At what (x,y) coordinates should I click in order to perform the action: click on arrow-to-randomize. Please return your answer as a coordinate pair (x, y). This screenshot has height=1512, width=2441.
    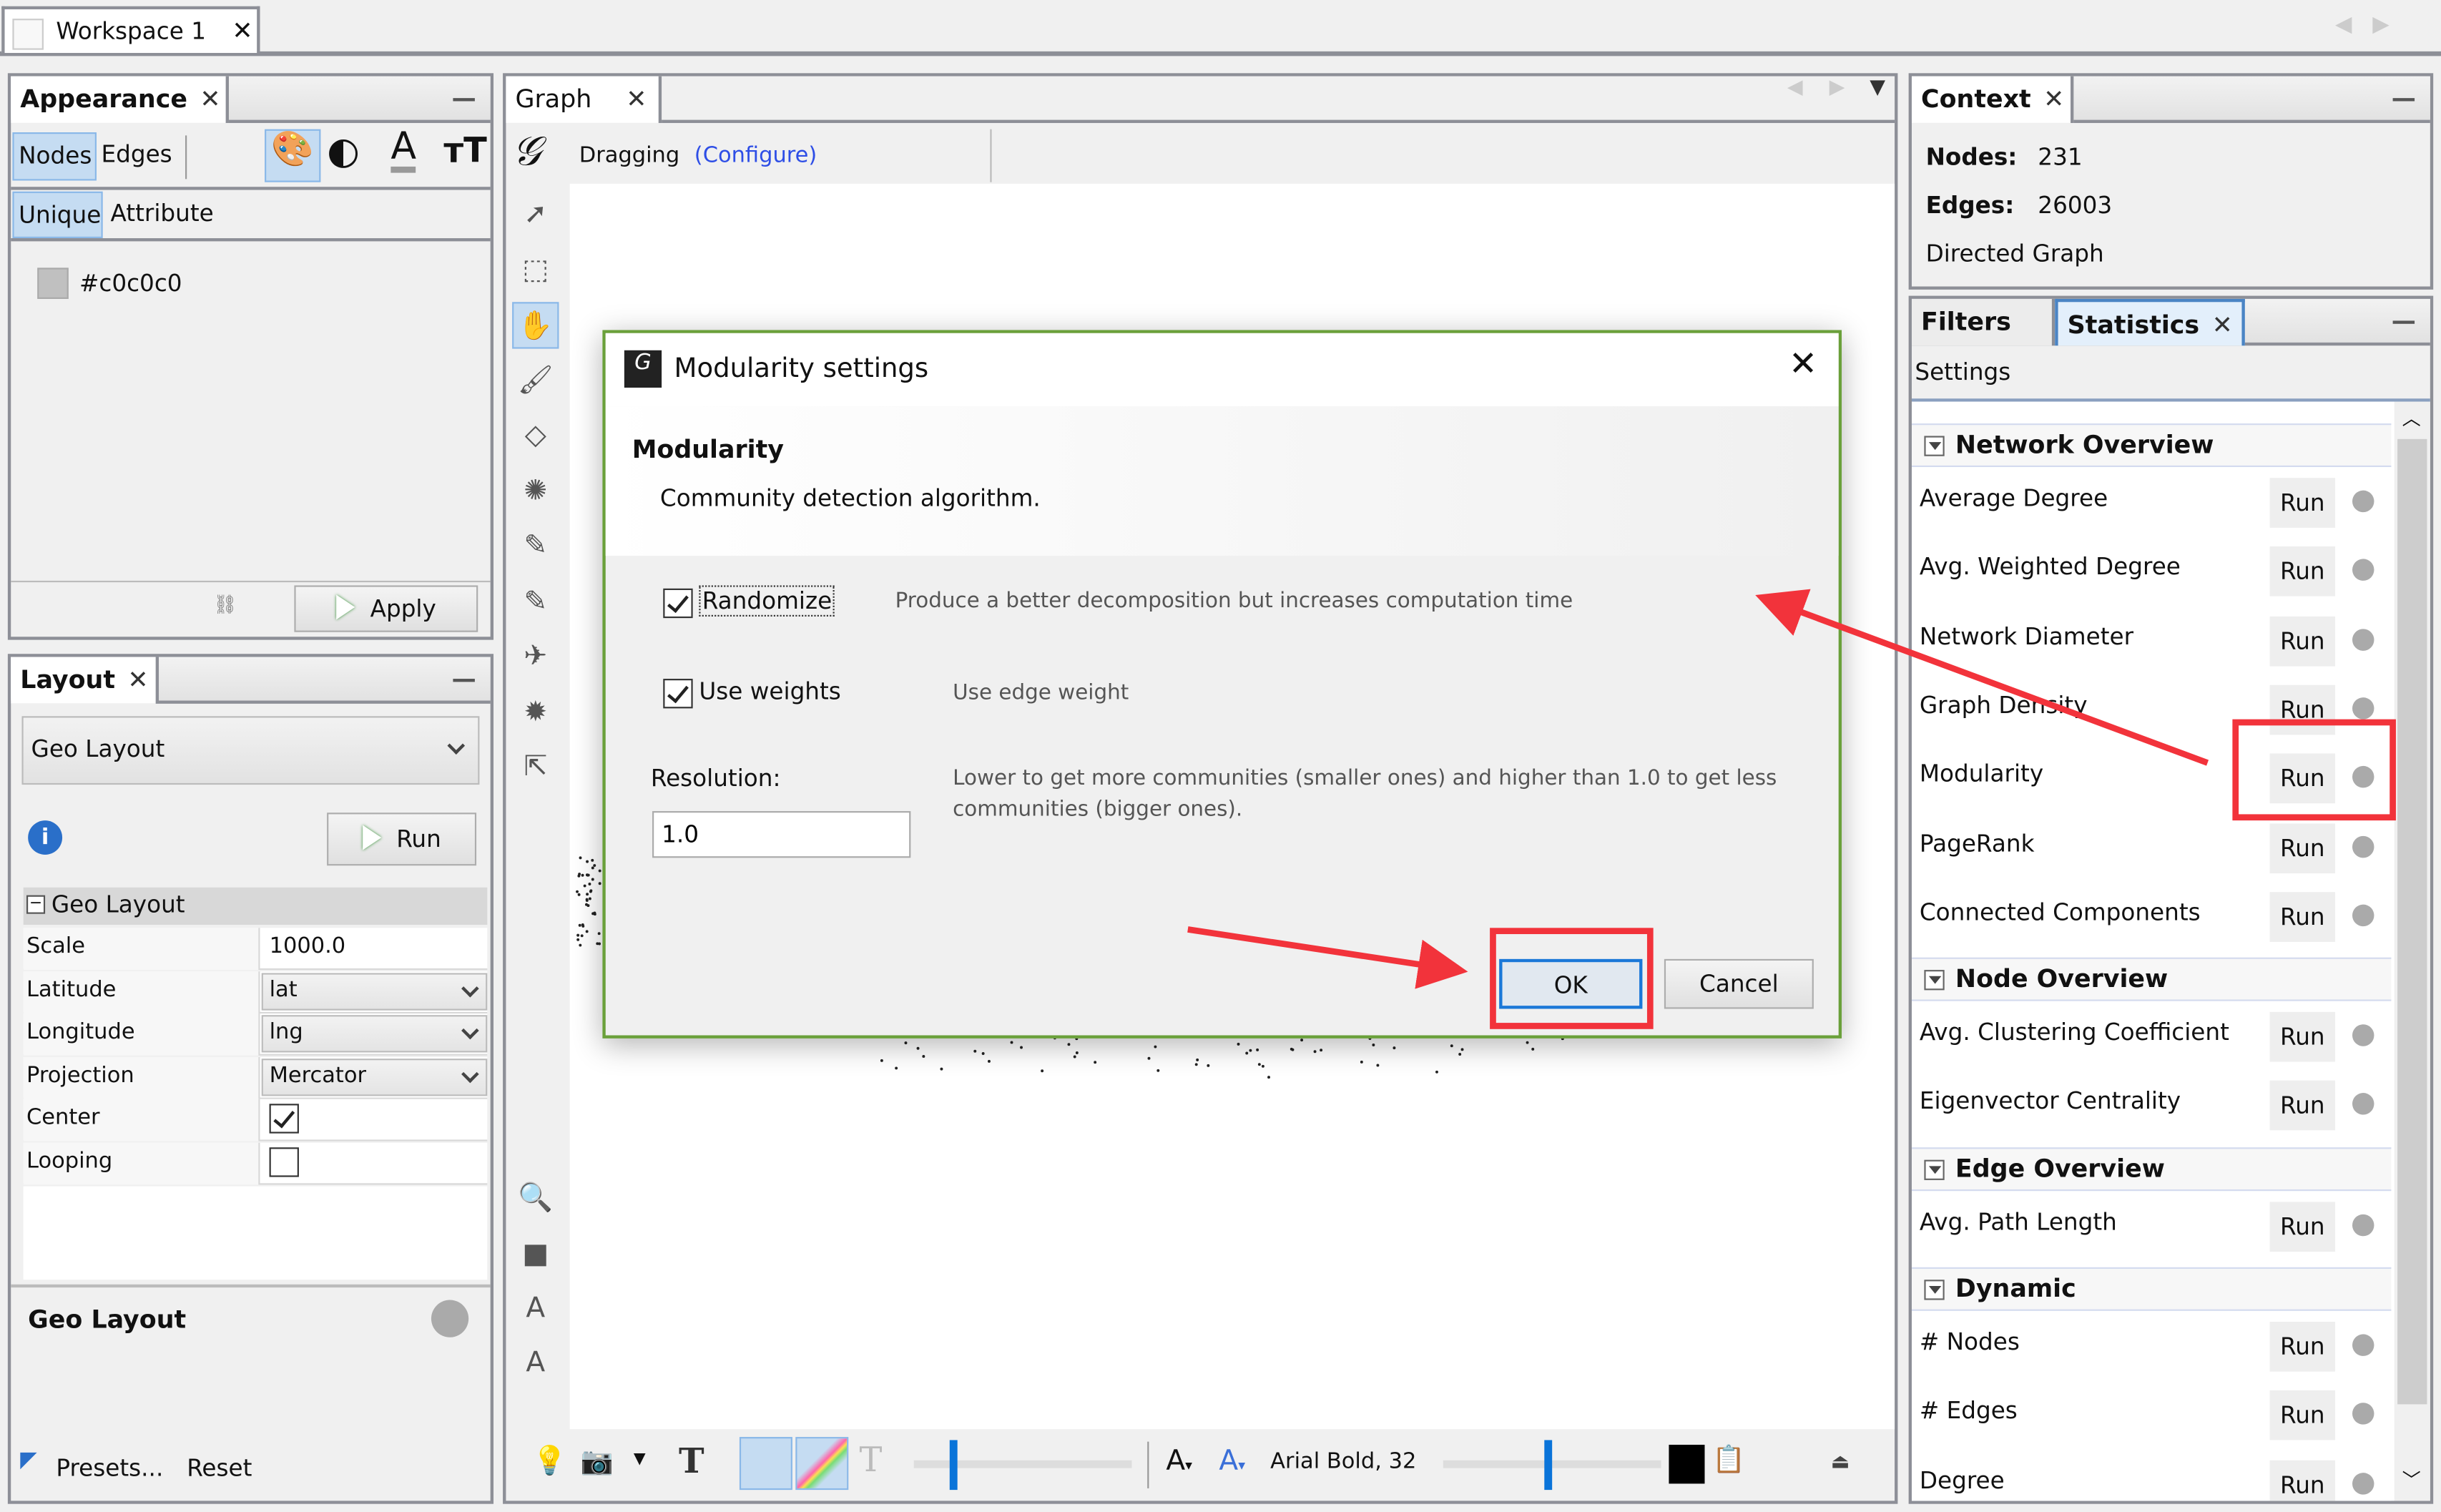
    Looking at the image, I should click on (1982, 677).